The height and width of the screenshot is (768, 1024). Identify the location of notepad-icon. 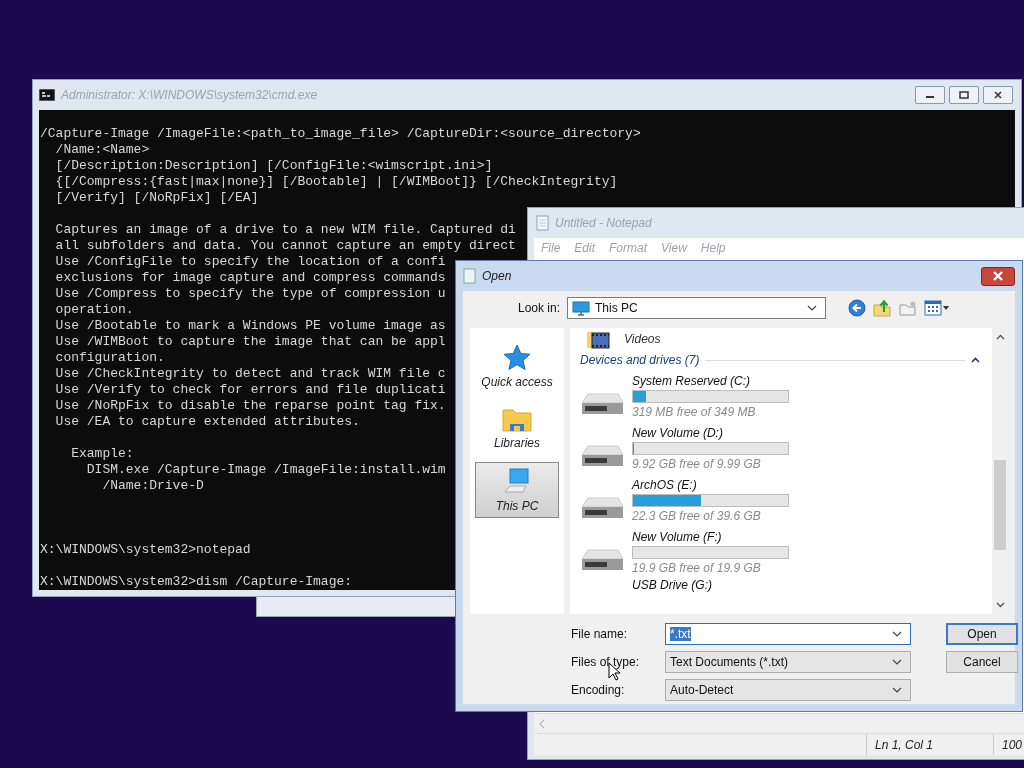
(542, 223).